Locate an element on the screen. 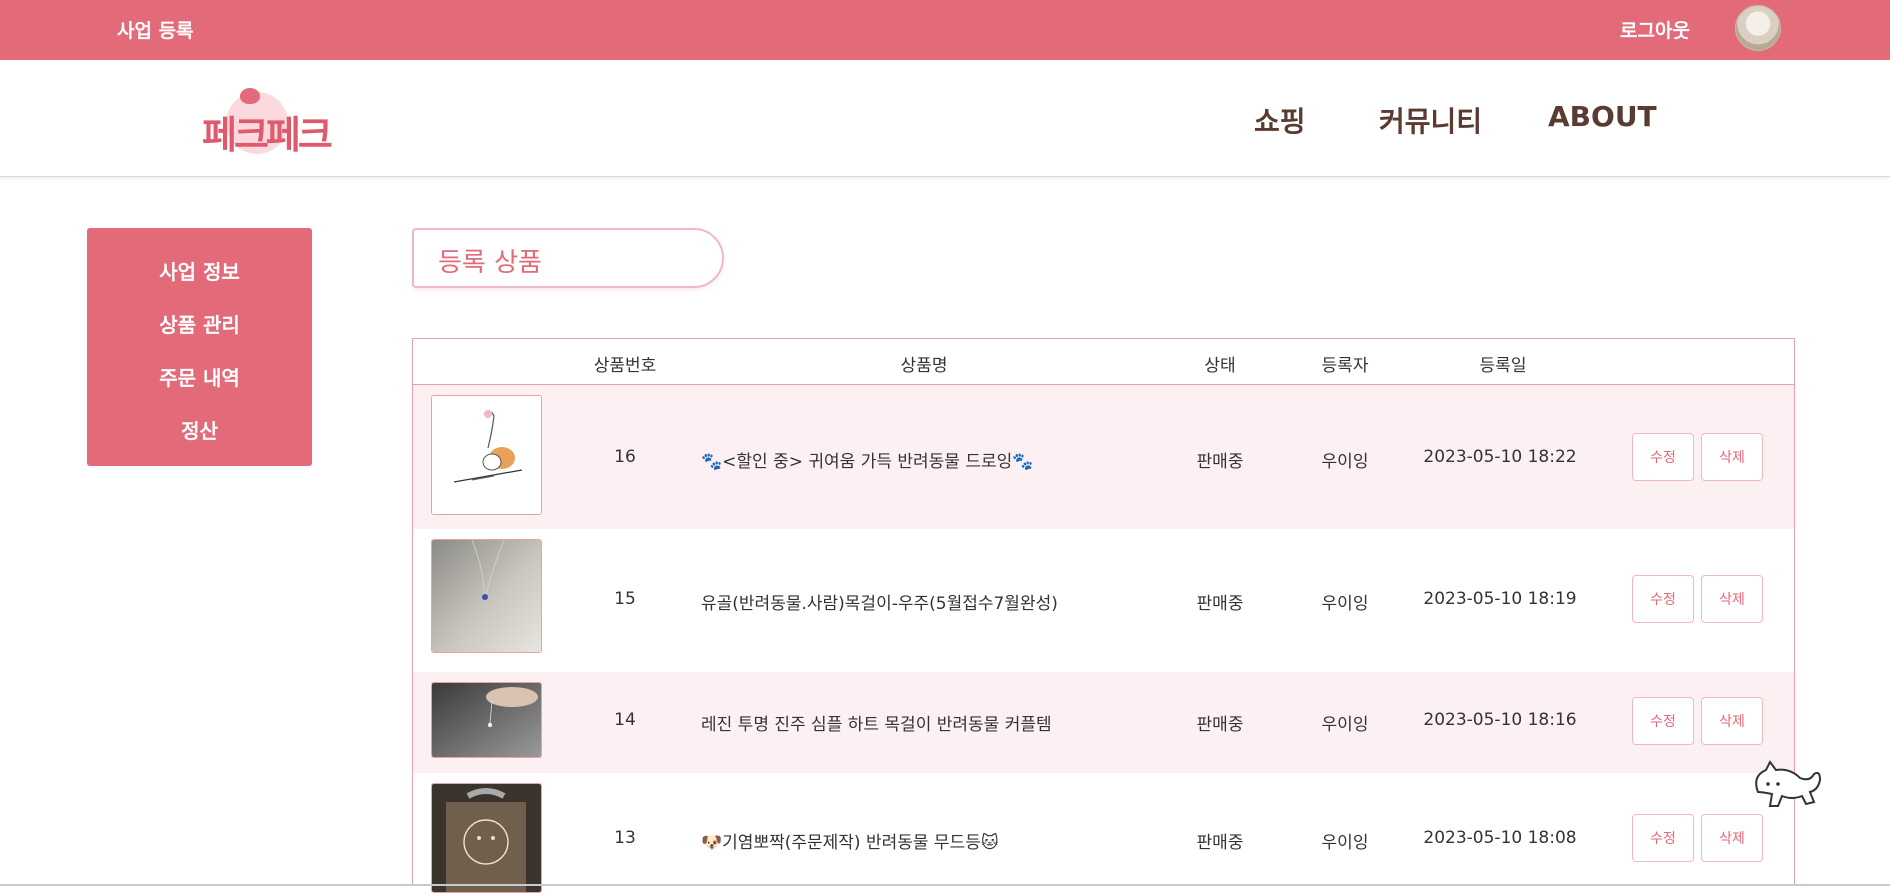 This screenshot has height=893, width=1890. product-date: 2023-05-10 18:22 is located at coordinates (1500, 457).